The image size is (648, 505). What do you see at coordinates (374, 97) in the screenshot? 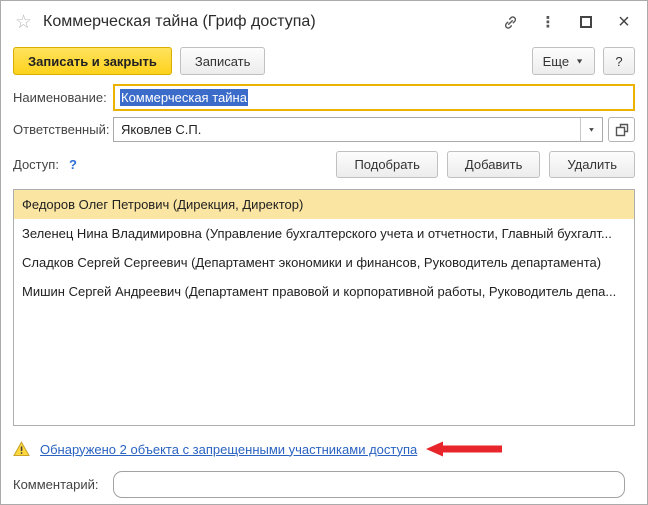
I see `name-input: Коммерческая тайна` at bounding box center [374, 97].